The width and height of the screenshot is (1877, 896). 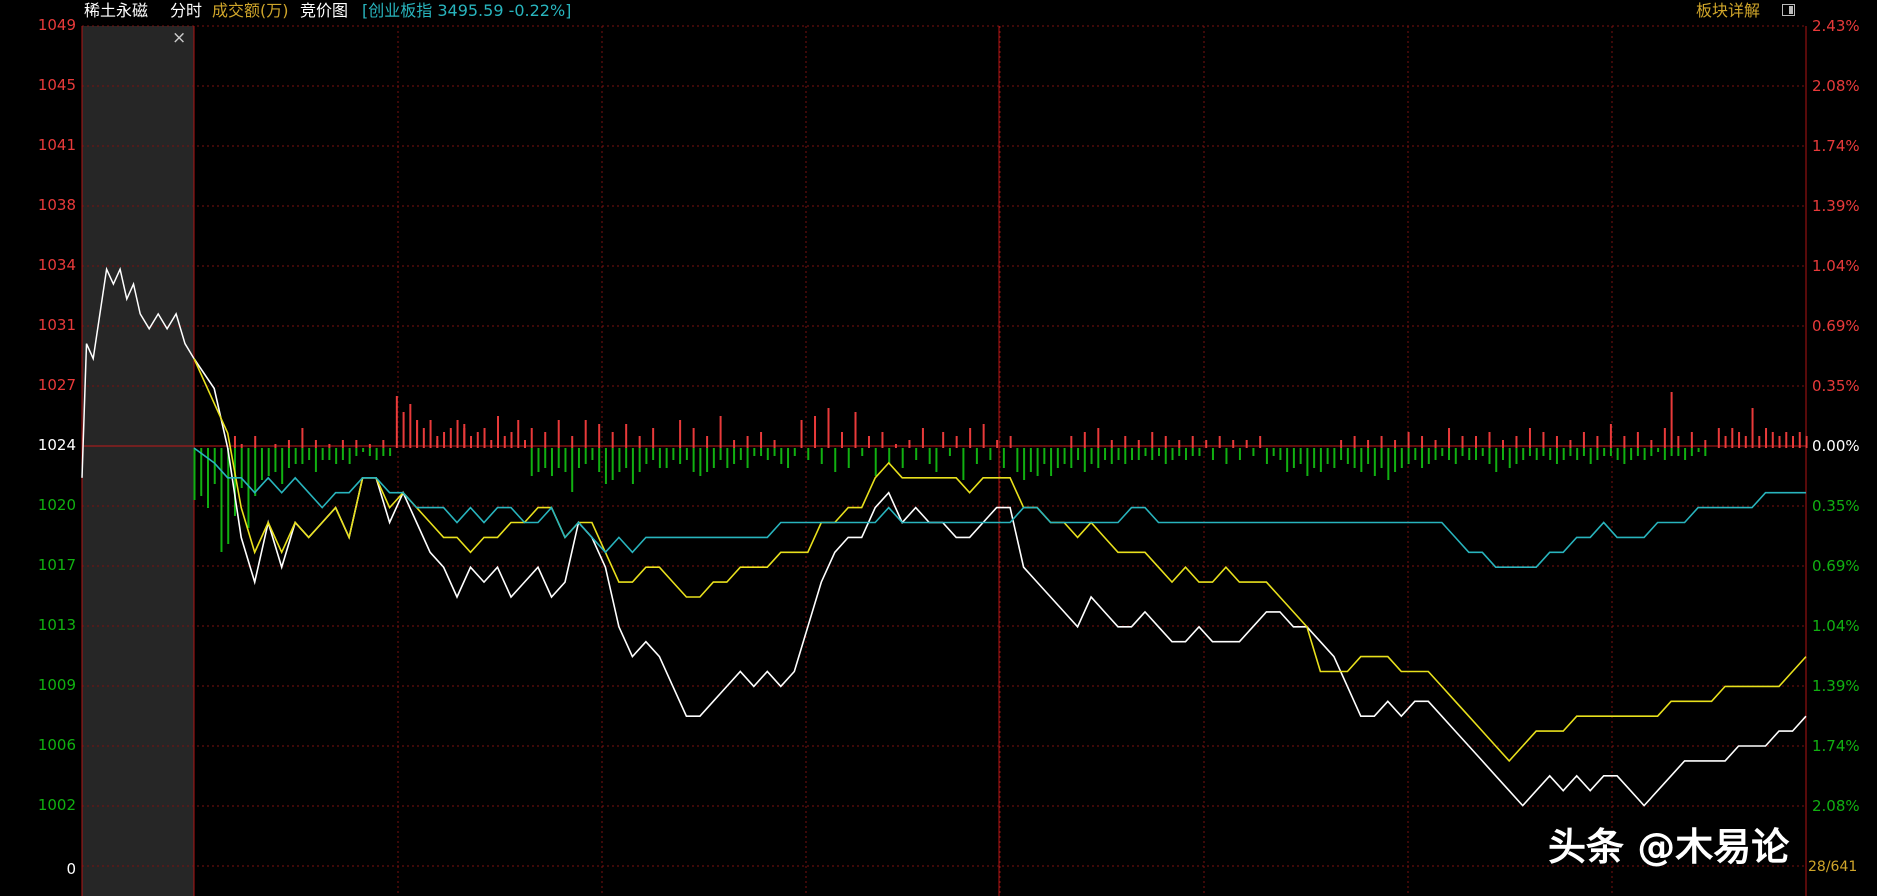 I want to click on stock-name: 稀土永磁, so click(x=116, y=11).